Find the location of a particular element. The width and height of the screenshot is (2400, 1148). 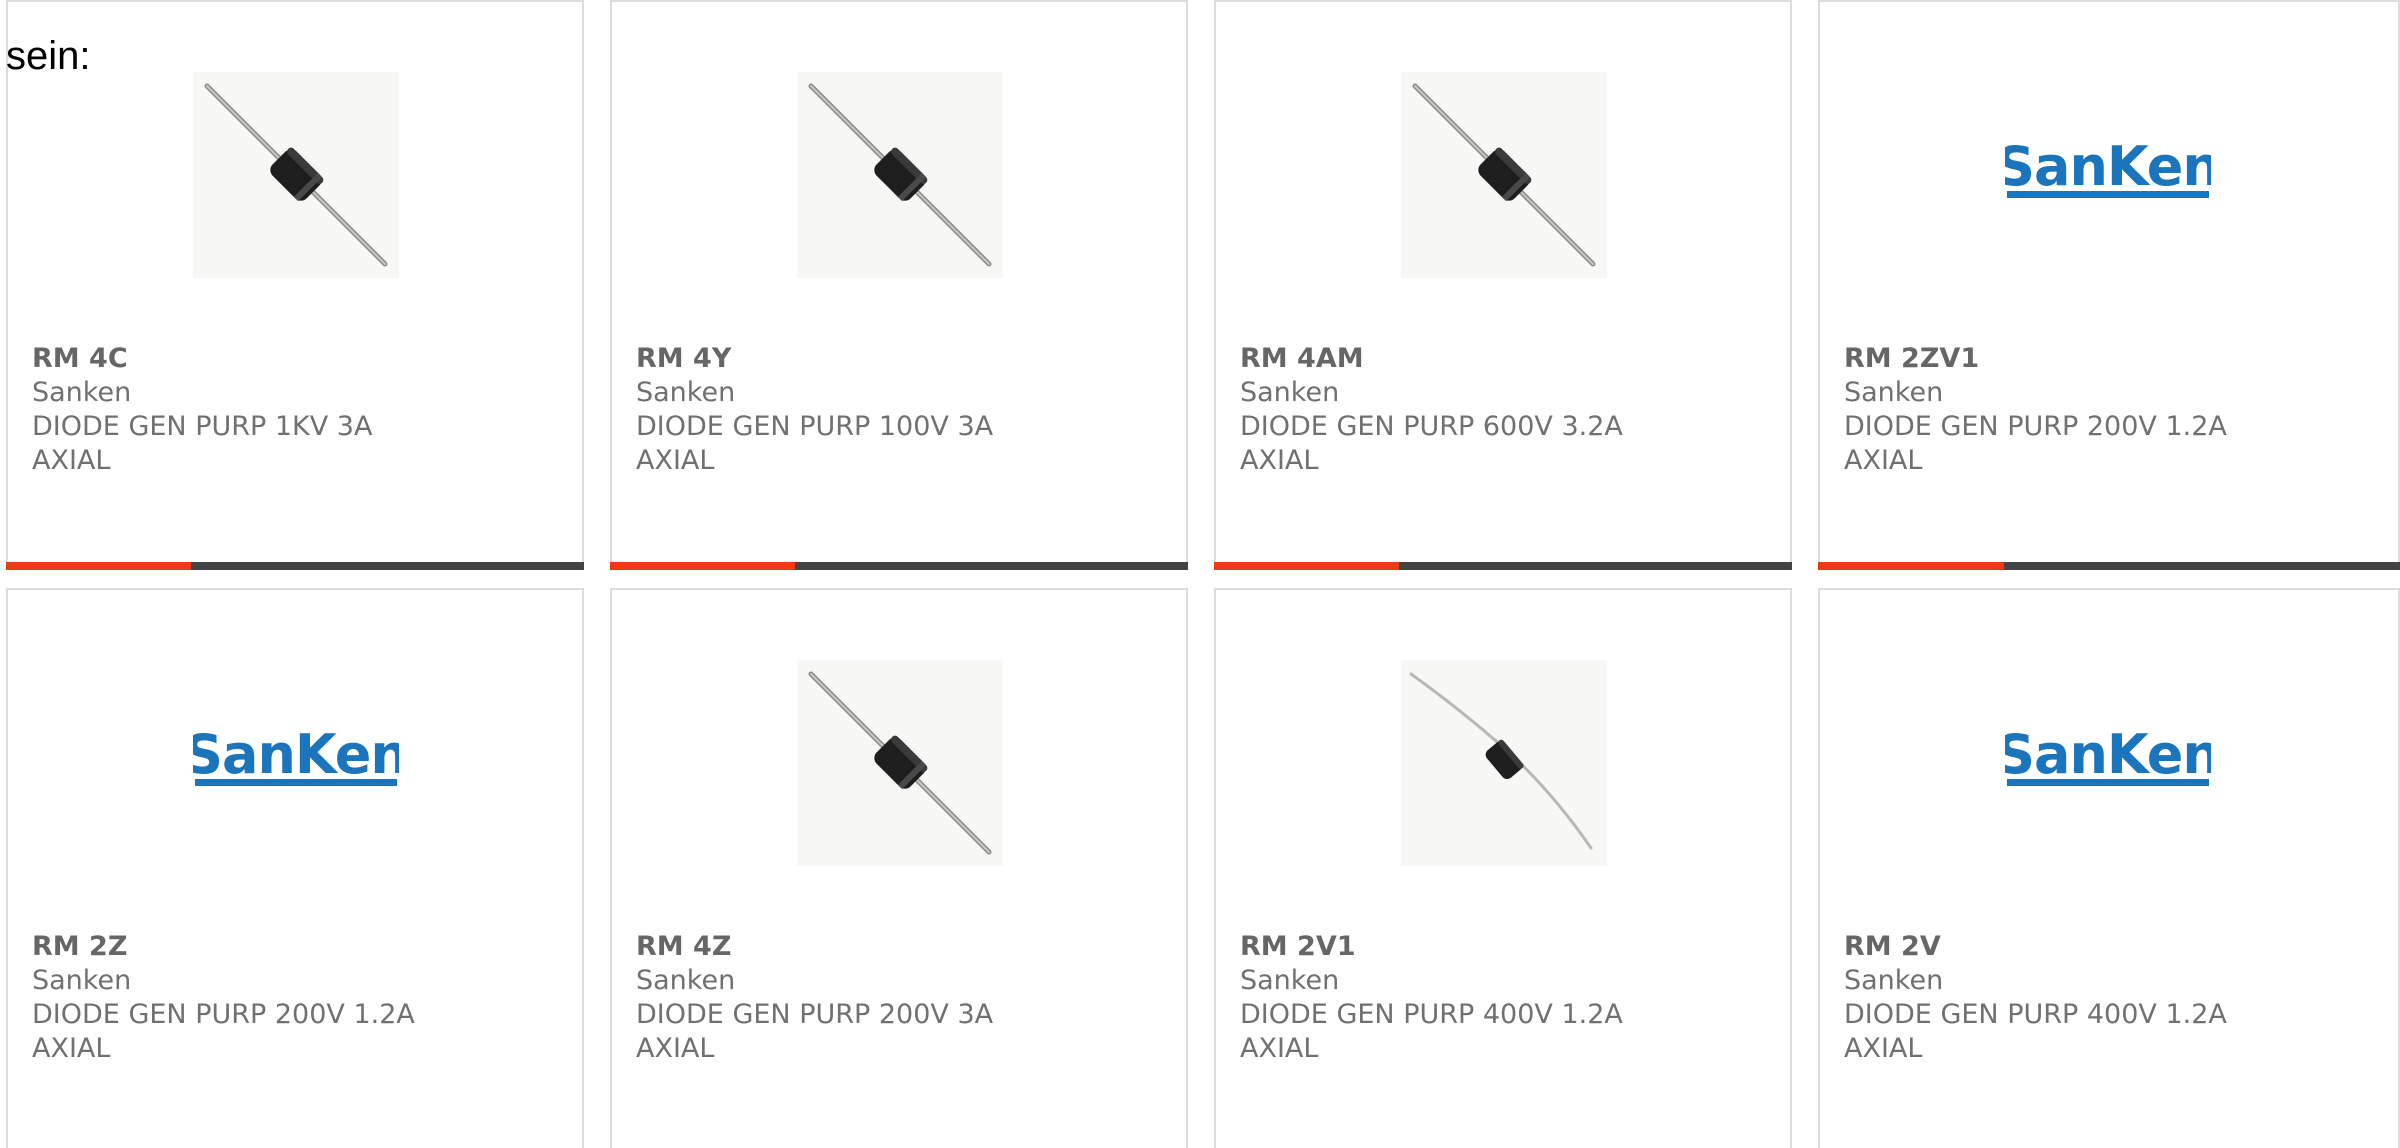

part-number: RM 2V is located at coordinates (2104, 947).